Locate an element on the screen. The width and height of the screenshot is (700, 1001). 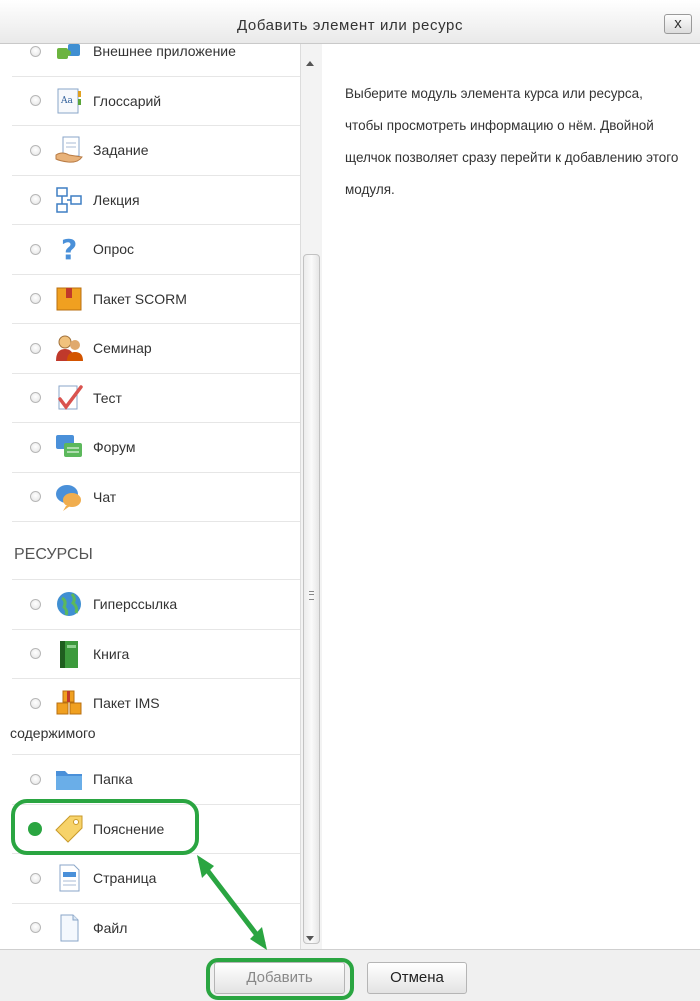
module-item-label: Пояснение is located at coordinates (157, 829).